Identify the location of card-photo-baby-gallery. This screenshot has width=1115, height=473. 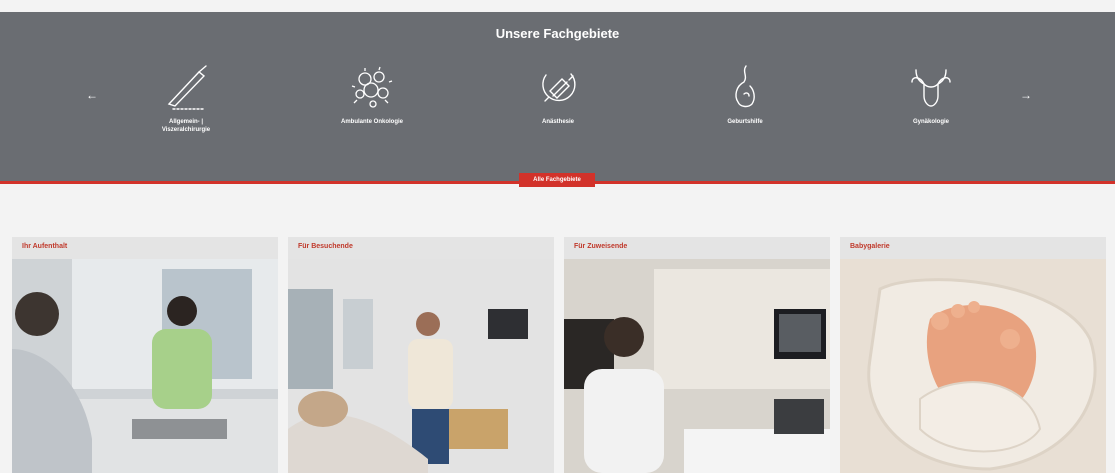
(973, 366).